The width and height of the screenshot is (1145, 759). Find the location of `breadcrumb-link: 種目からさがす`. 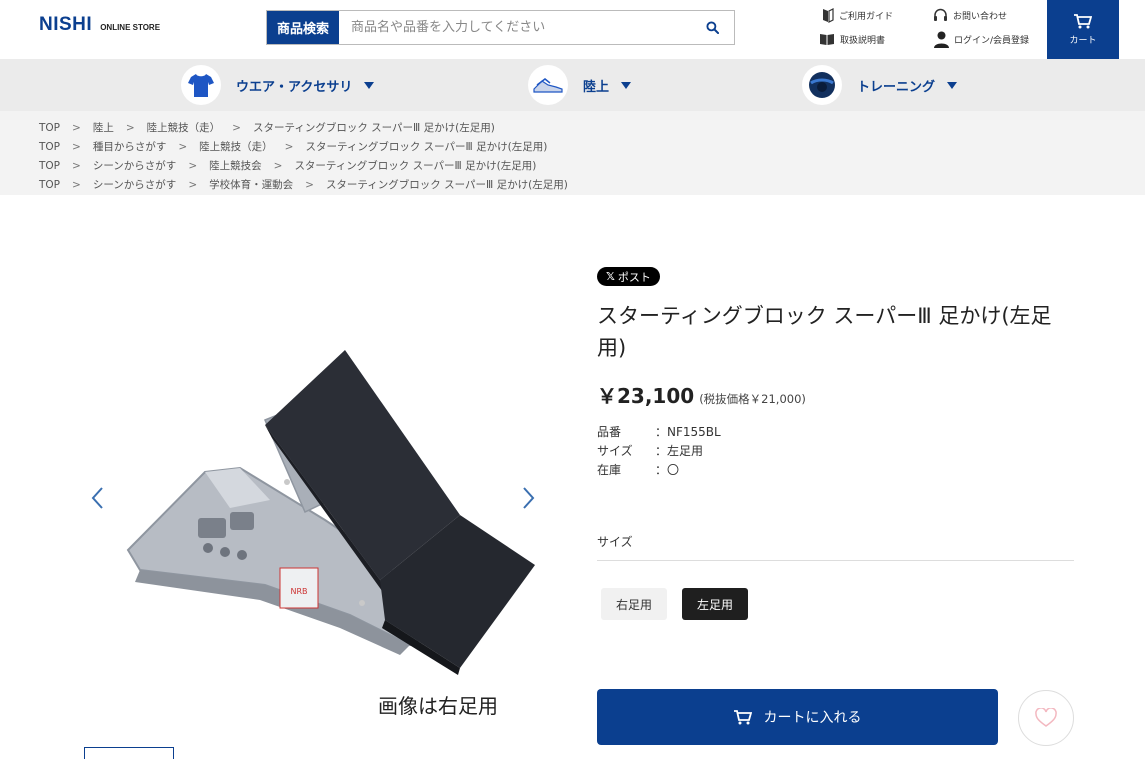

breadcrumb-link: 種目からさがす is located at coordinates (130, 146).